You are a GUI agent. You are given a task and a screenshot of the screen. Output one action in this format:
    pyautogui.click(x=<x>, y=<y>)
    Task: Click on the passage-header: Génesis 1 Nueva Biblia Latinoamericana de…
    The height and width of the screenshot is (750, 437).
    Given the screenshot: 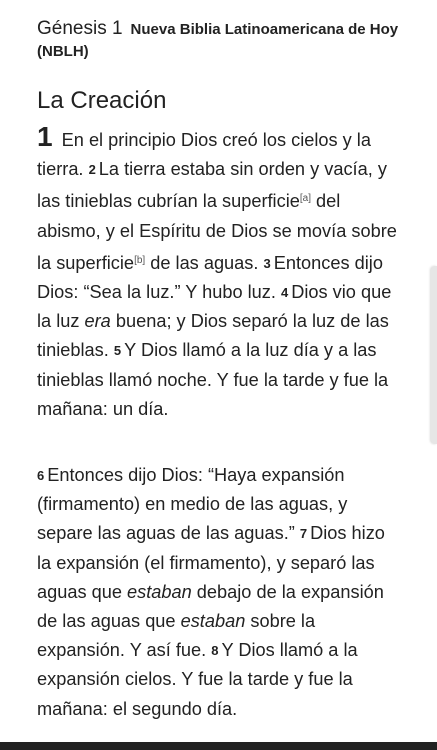 What is the action you would take?
    pyautogui.click(x=233, y=40)
    